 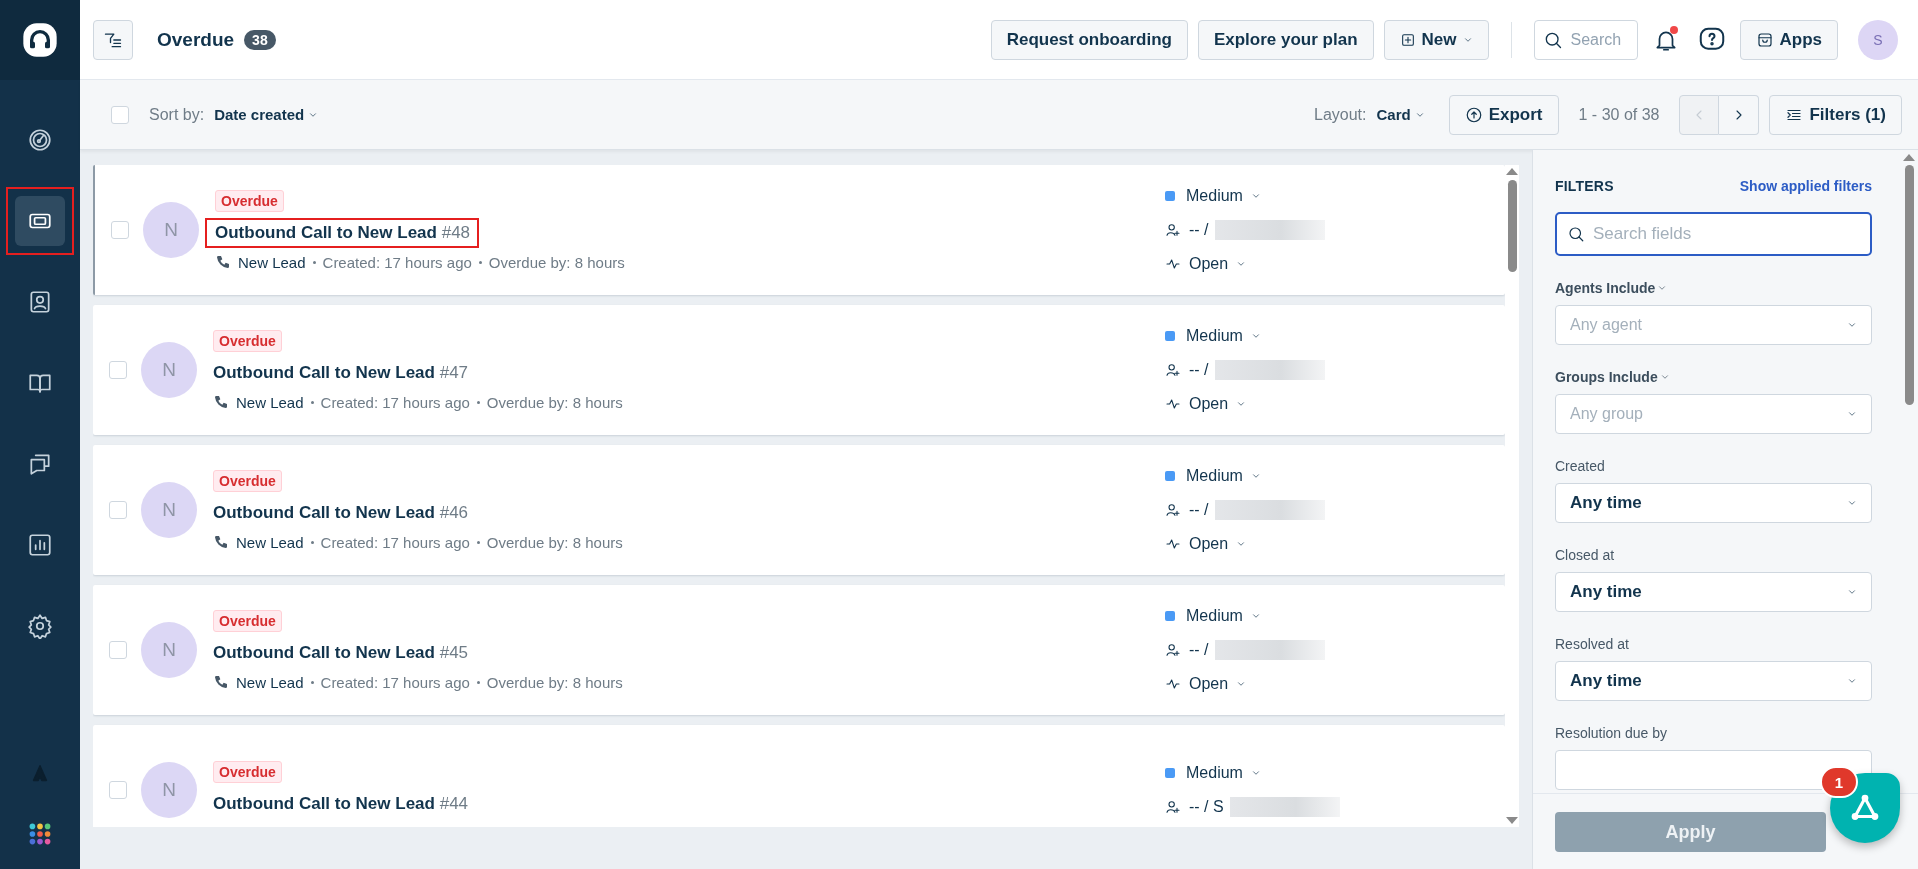 I want to click on ticket-title: Outbound Call to New Lead #45, so click(x=341, y=652).